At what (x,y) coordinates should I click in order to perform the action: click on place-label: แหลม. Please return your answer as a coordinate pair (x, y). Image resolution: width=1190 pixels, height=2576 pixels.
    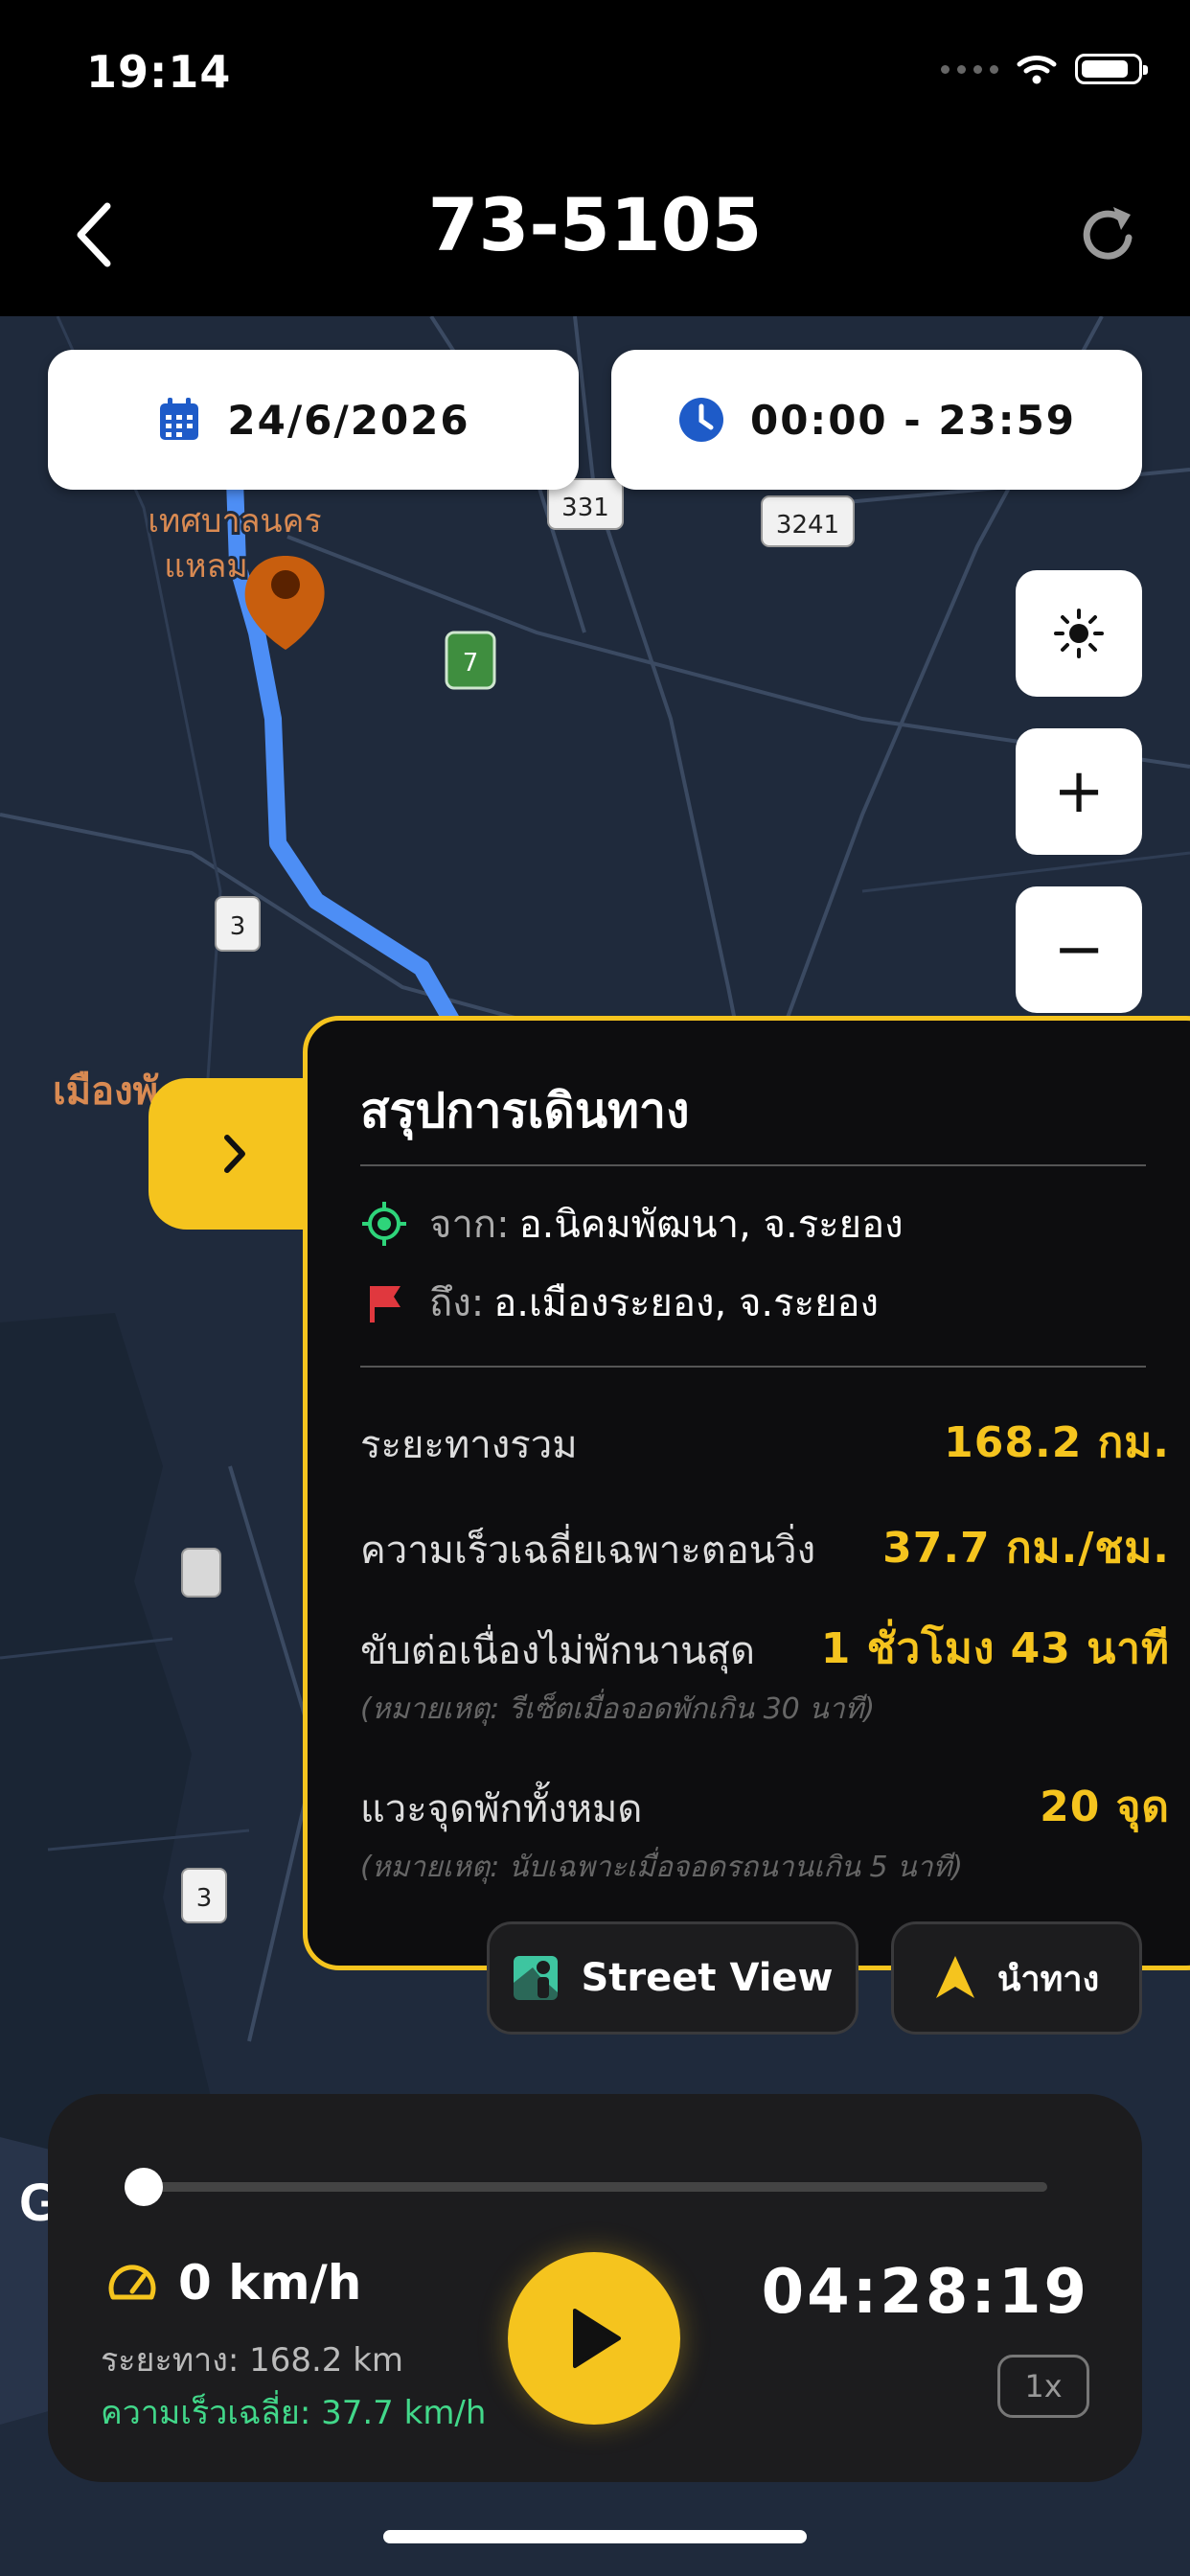
    Looking at the image, I should click on (206, 566).